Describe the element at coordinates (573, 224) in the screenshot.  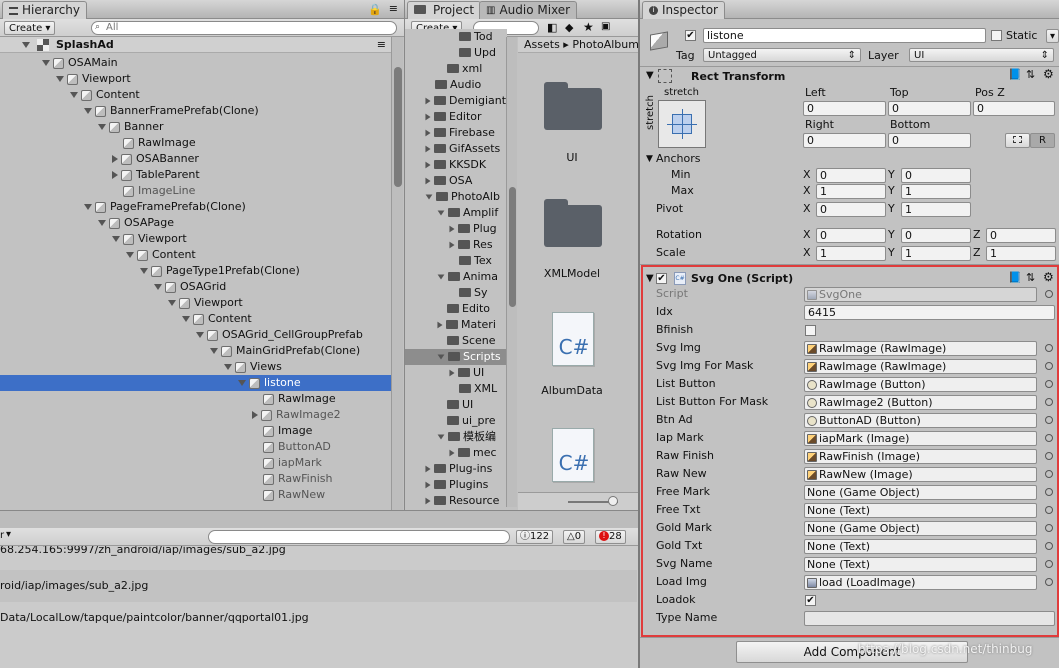
I see `asset-xmlmodel-folder` at that location.